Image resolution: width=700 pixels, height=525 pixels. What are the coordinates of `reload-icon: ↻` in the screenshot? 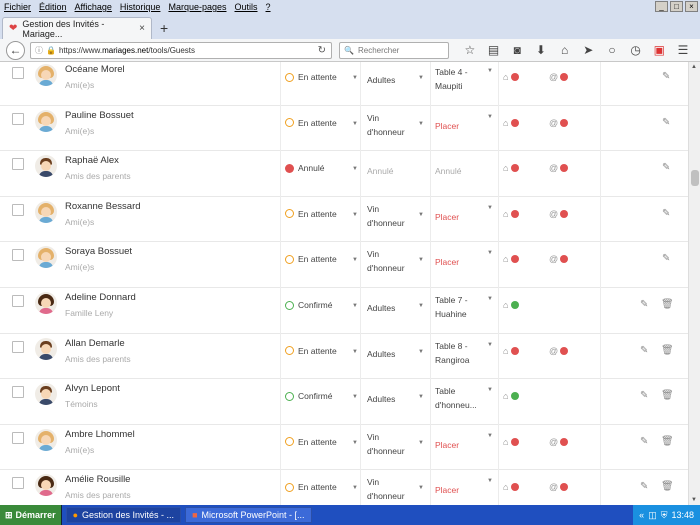 It's located at (322, 50).